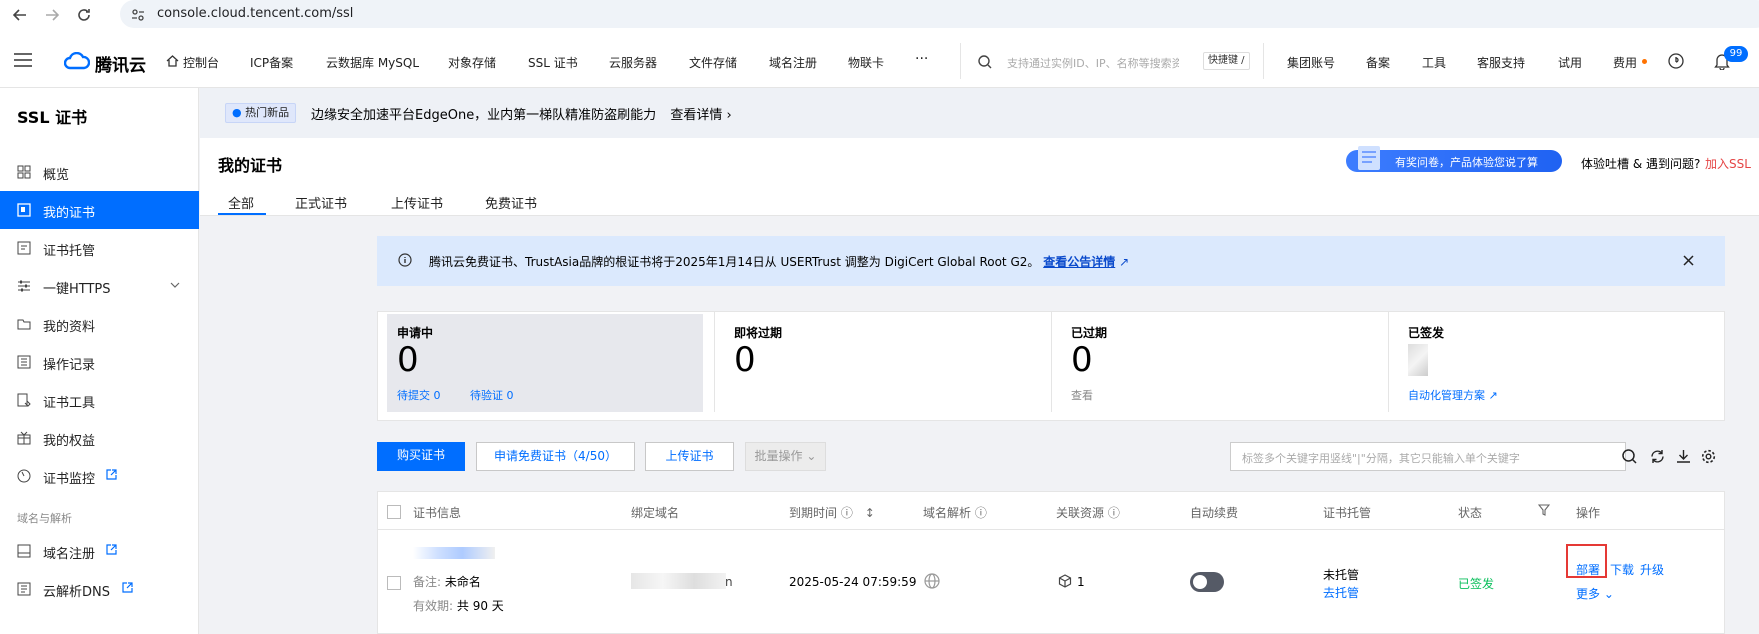 This screenshot has width=1759, height=634. I want to click on notice-details-link: 查看公告详情, so click(1079, 262).